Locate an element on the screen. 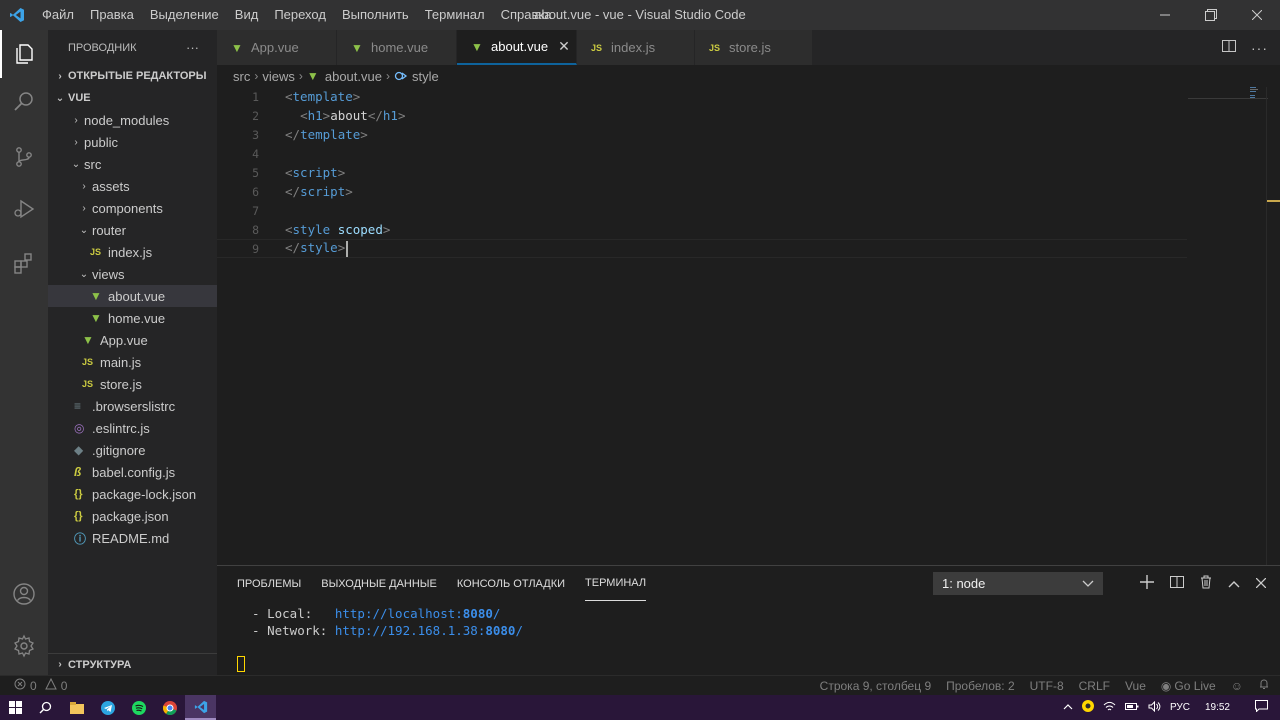 Image resolution: width=1280 pixels, height=720 pixels. menu-terminal: Терминал is located at coordinates (455, 15).